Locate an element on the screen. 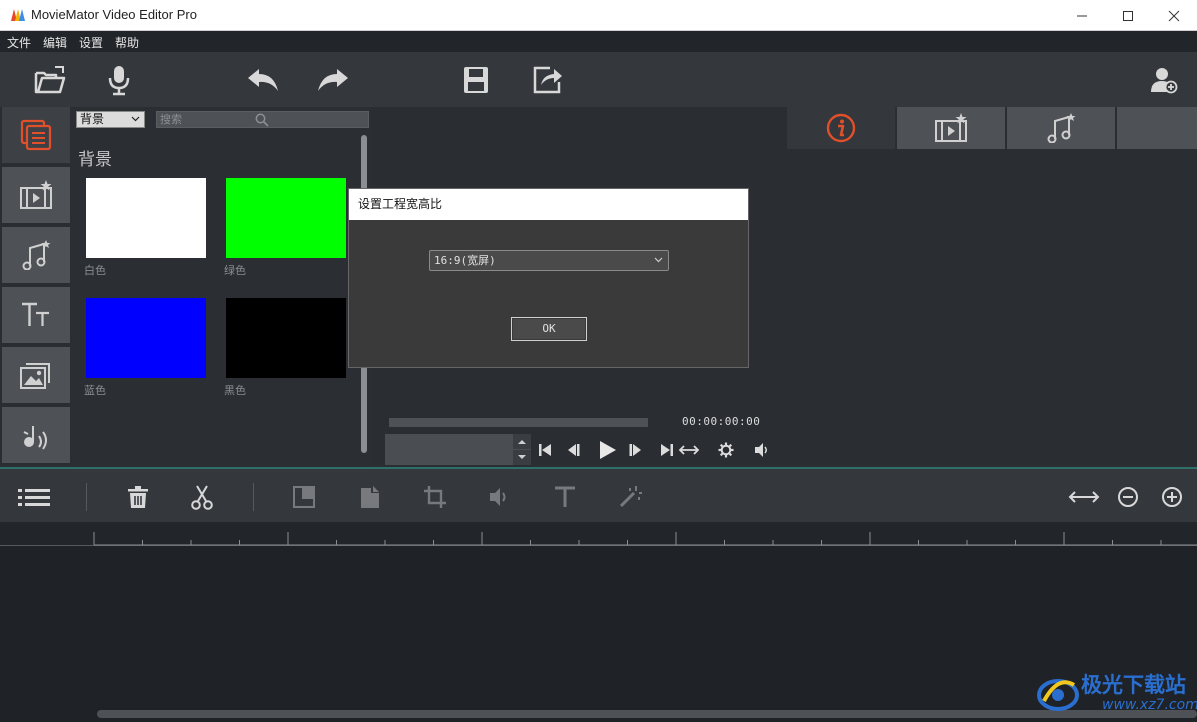 The height and width of the screenshot is (722, 1197). undo-icon is located at coordinates (263, 80).